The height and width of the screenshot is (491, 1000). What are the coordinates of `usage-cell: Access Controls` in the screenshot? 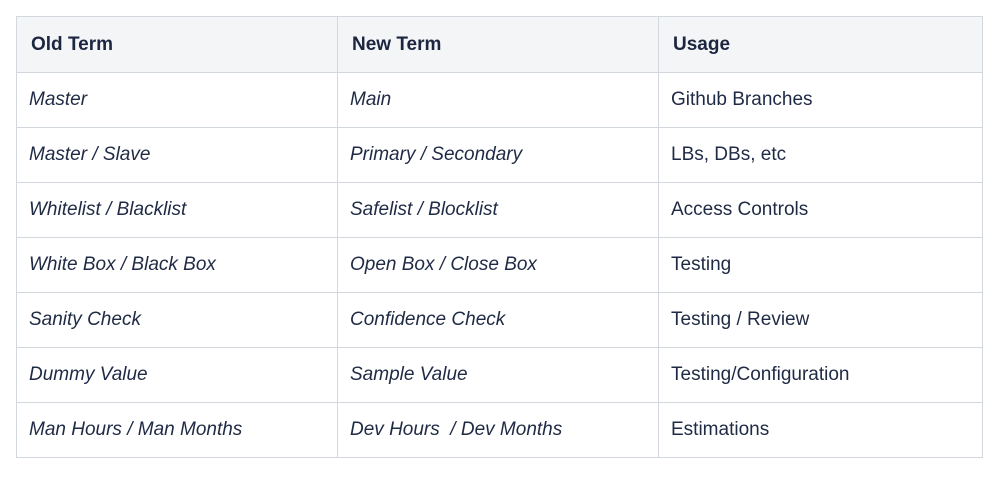 It's located at (820, 210).